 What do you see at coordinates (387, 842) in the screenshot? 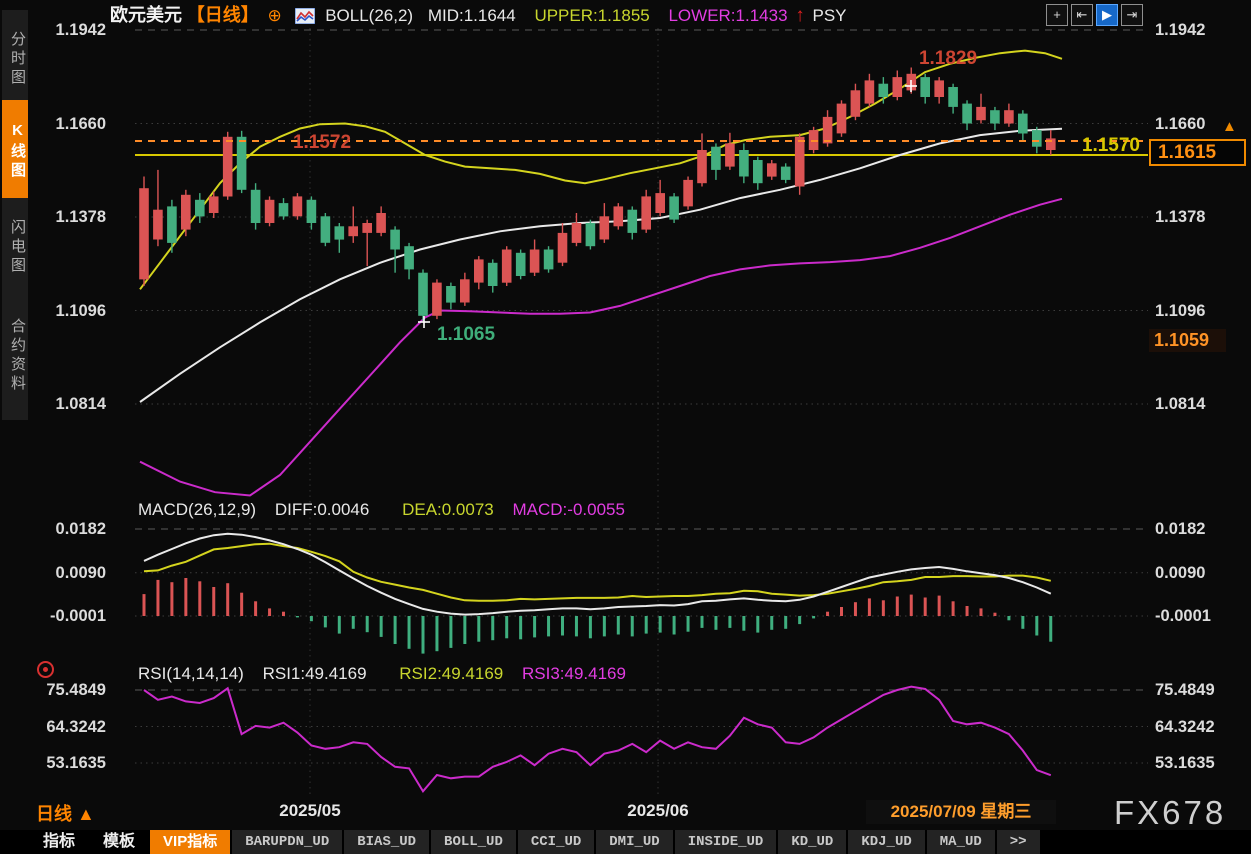
I see `bottom-tab-5: BIAS_UD` at bounding box center [387, 842].